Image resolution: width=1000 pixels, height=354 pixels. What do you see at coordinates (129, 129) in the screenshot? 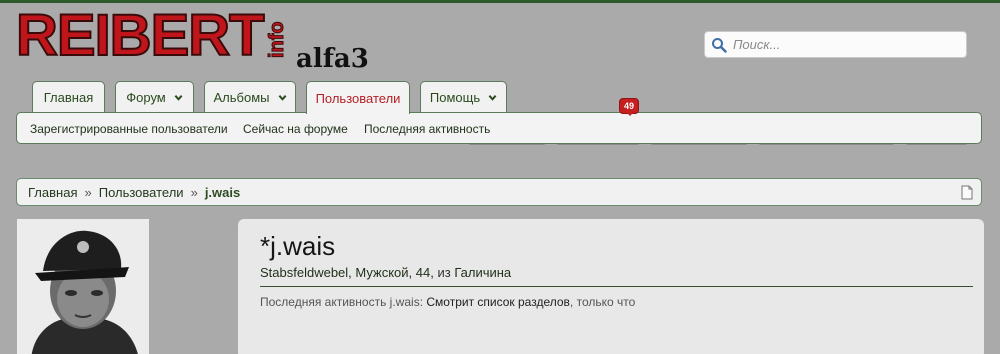
I see `subnav-registered-users: Зарегистрированные пользователи` at bounding box center [129, 129].